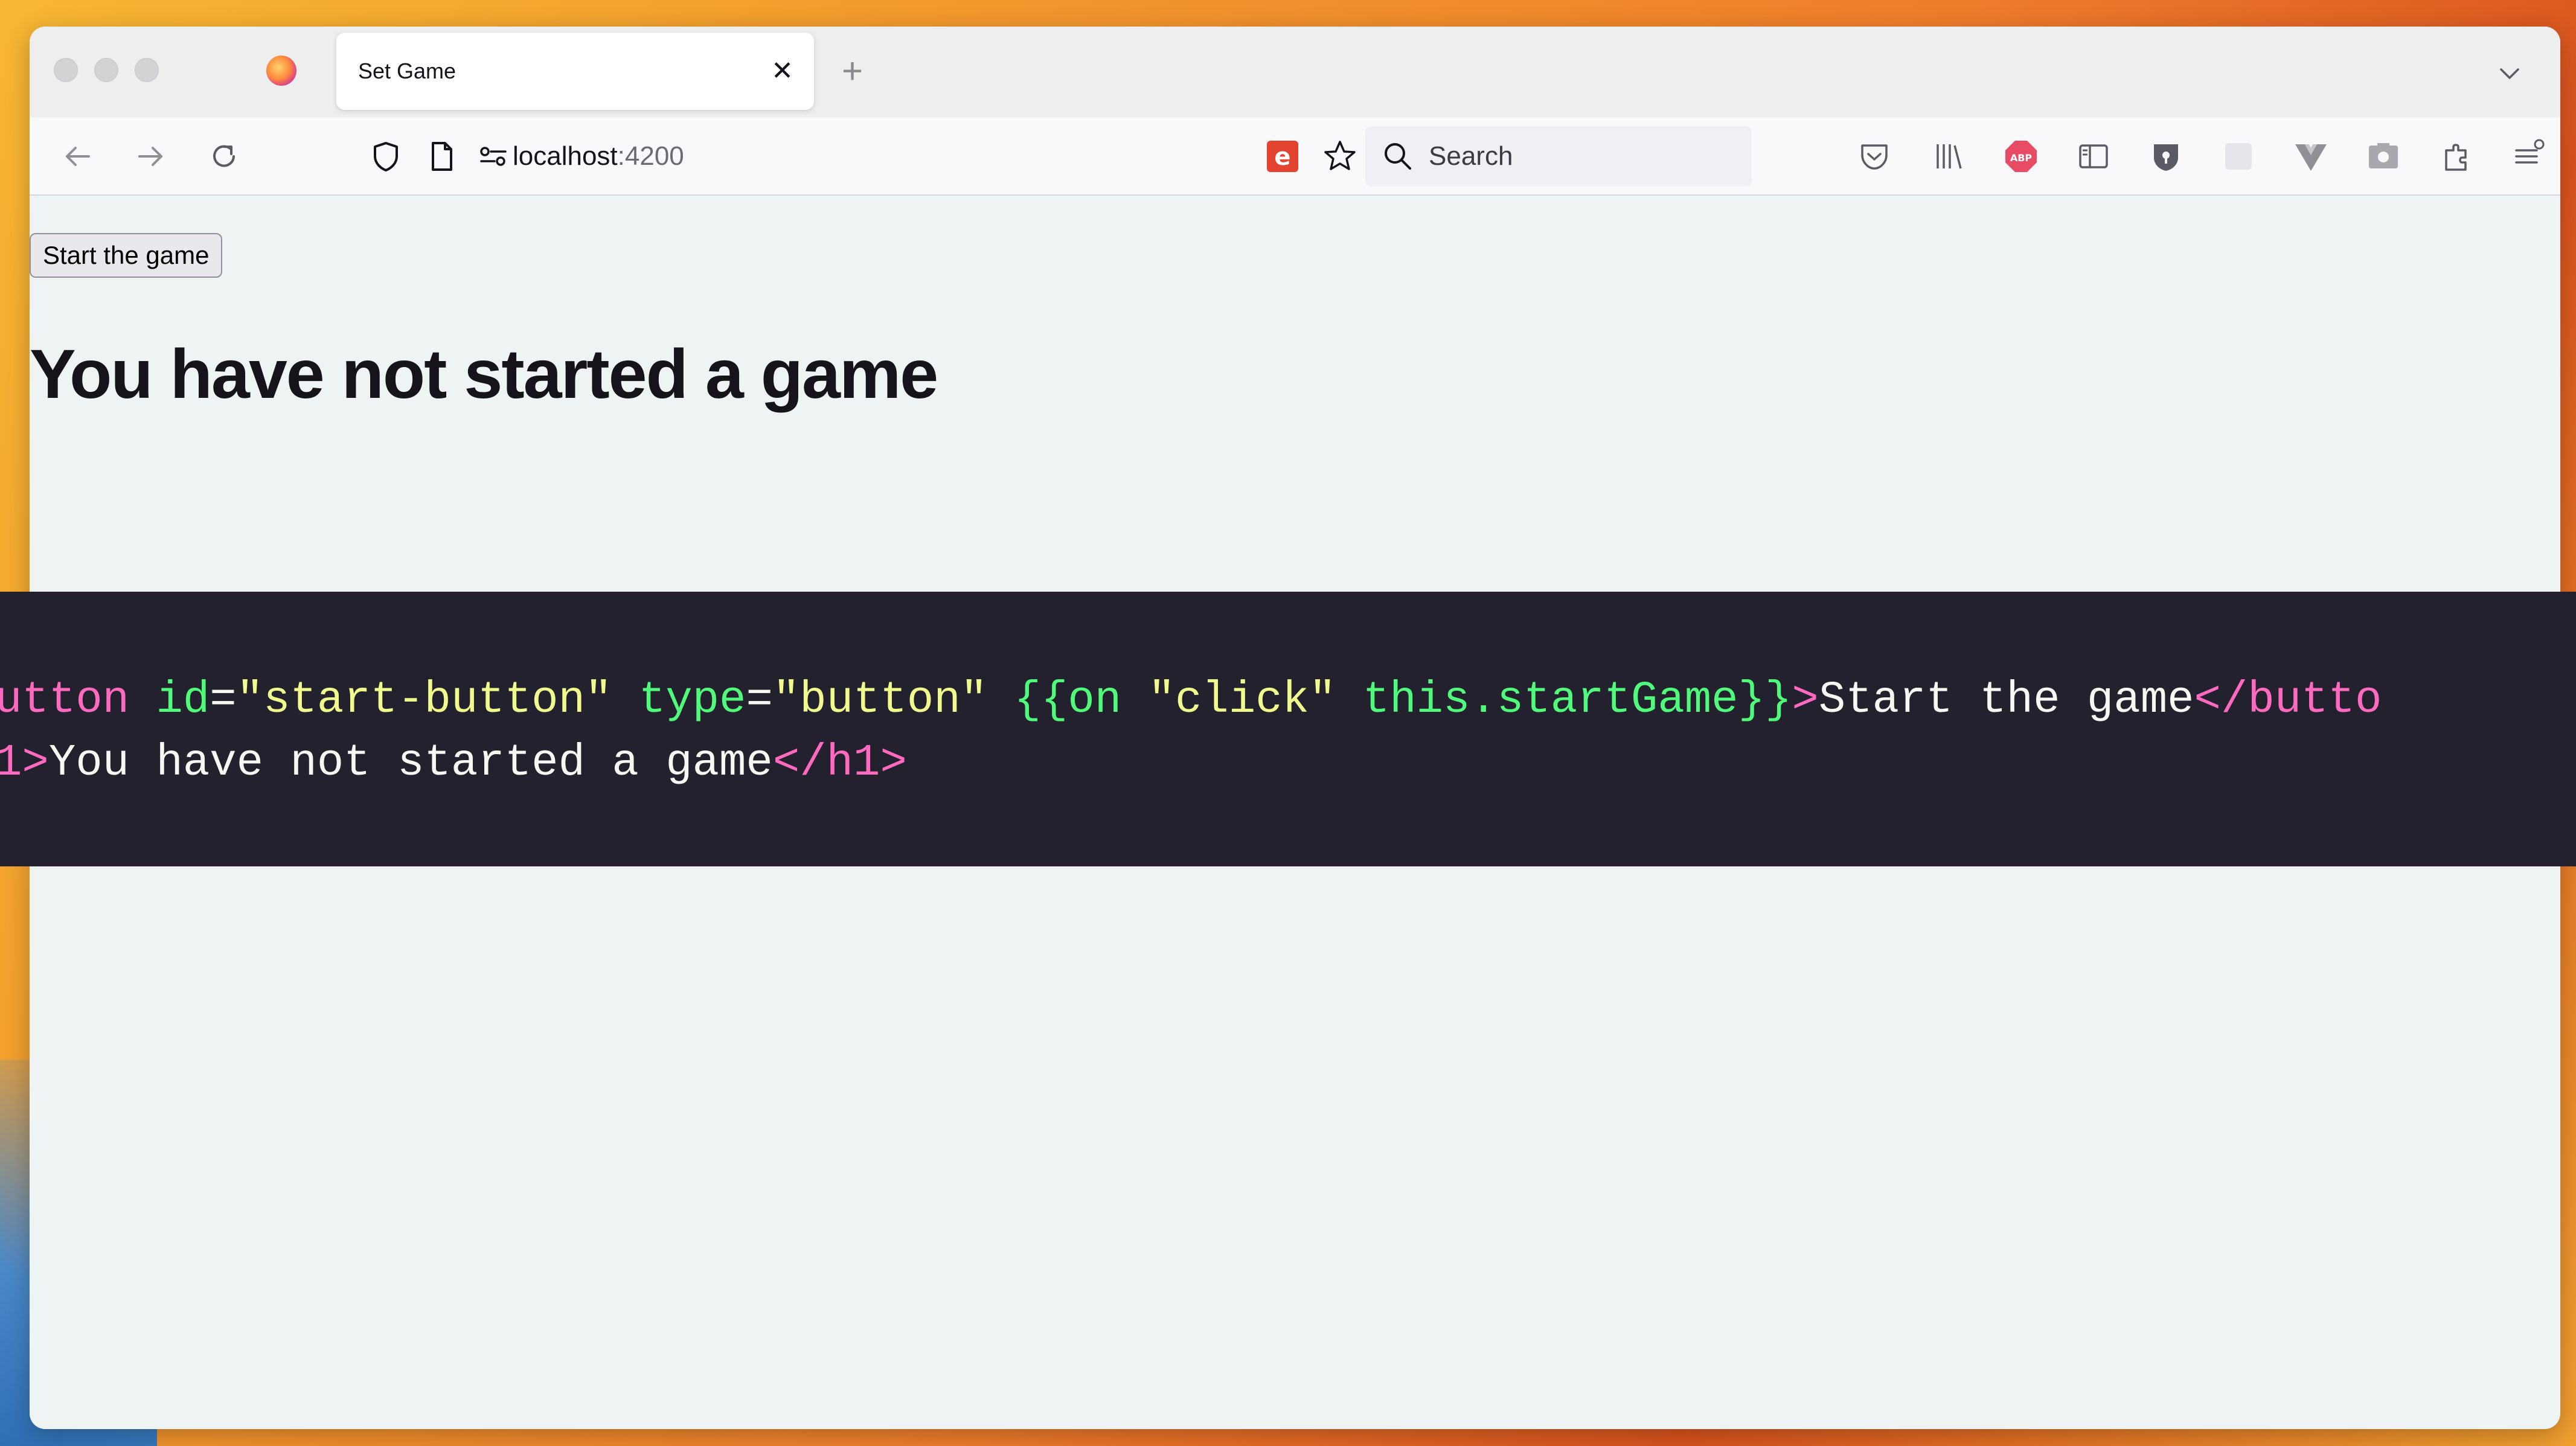  Describe the element at coordinates (424, 700) in the screenshot. I see `code-id-value: "start-button"` at that location.